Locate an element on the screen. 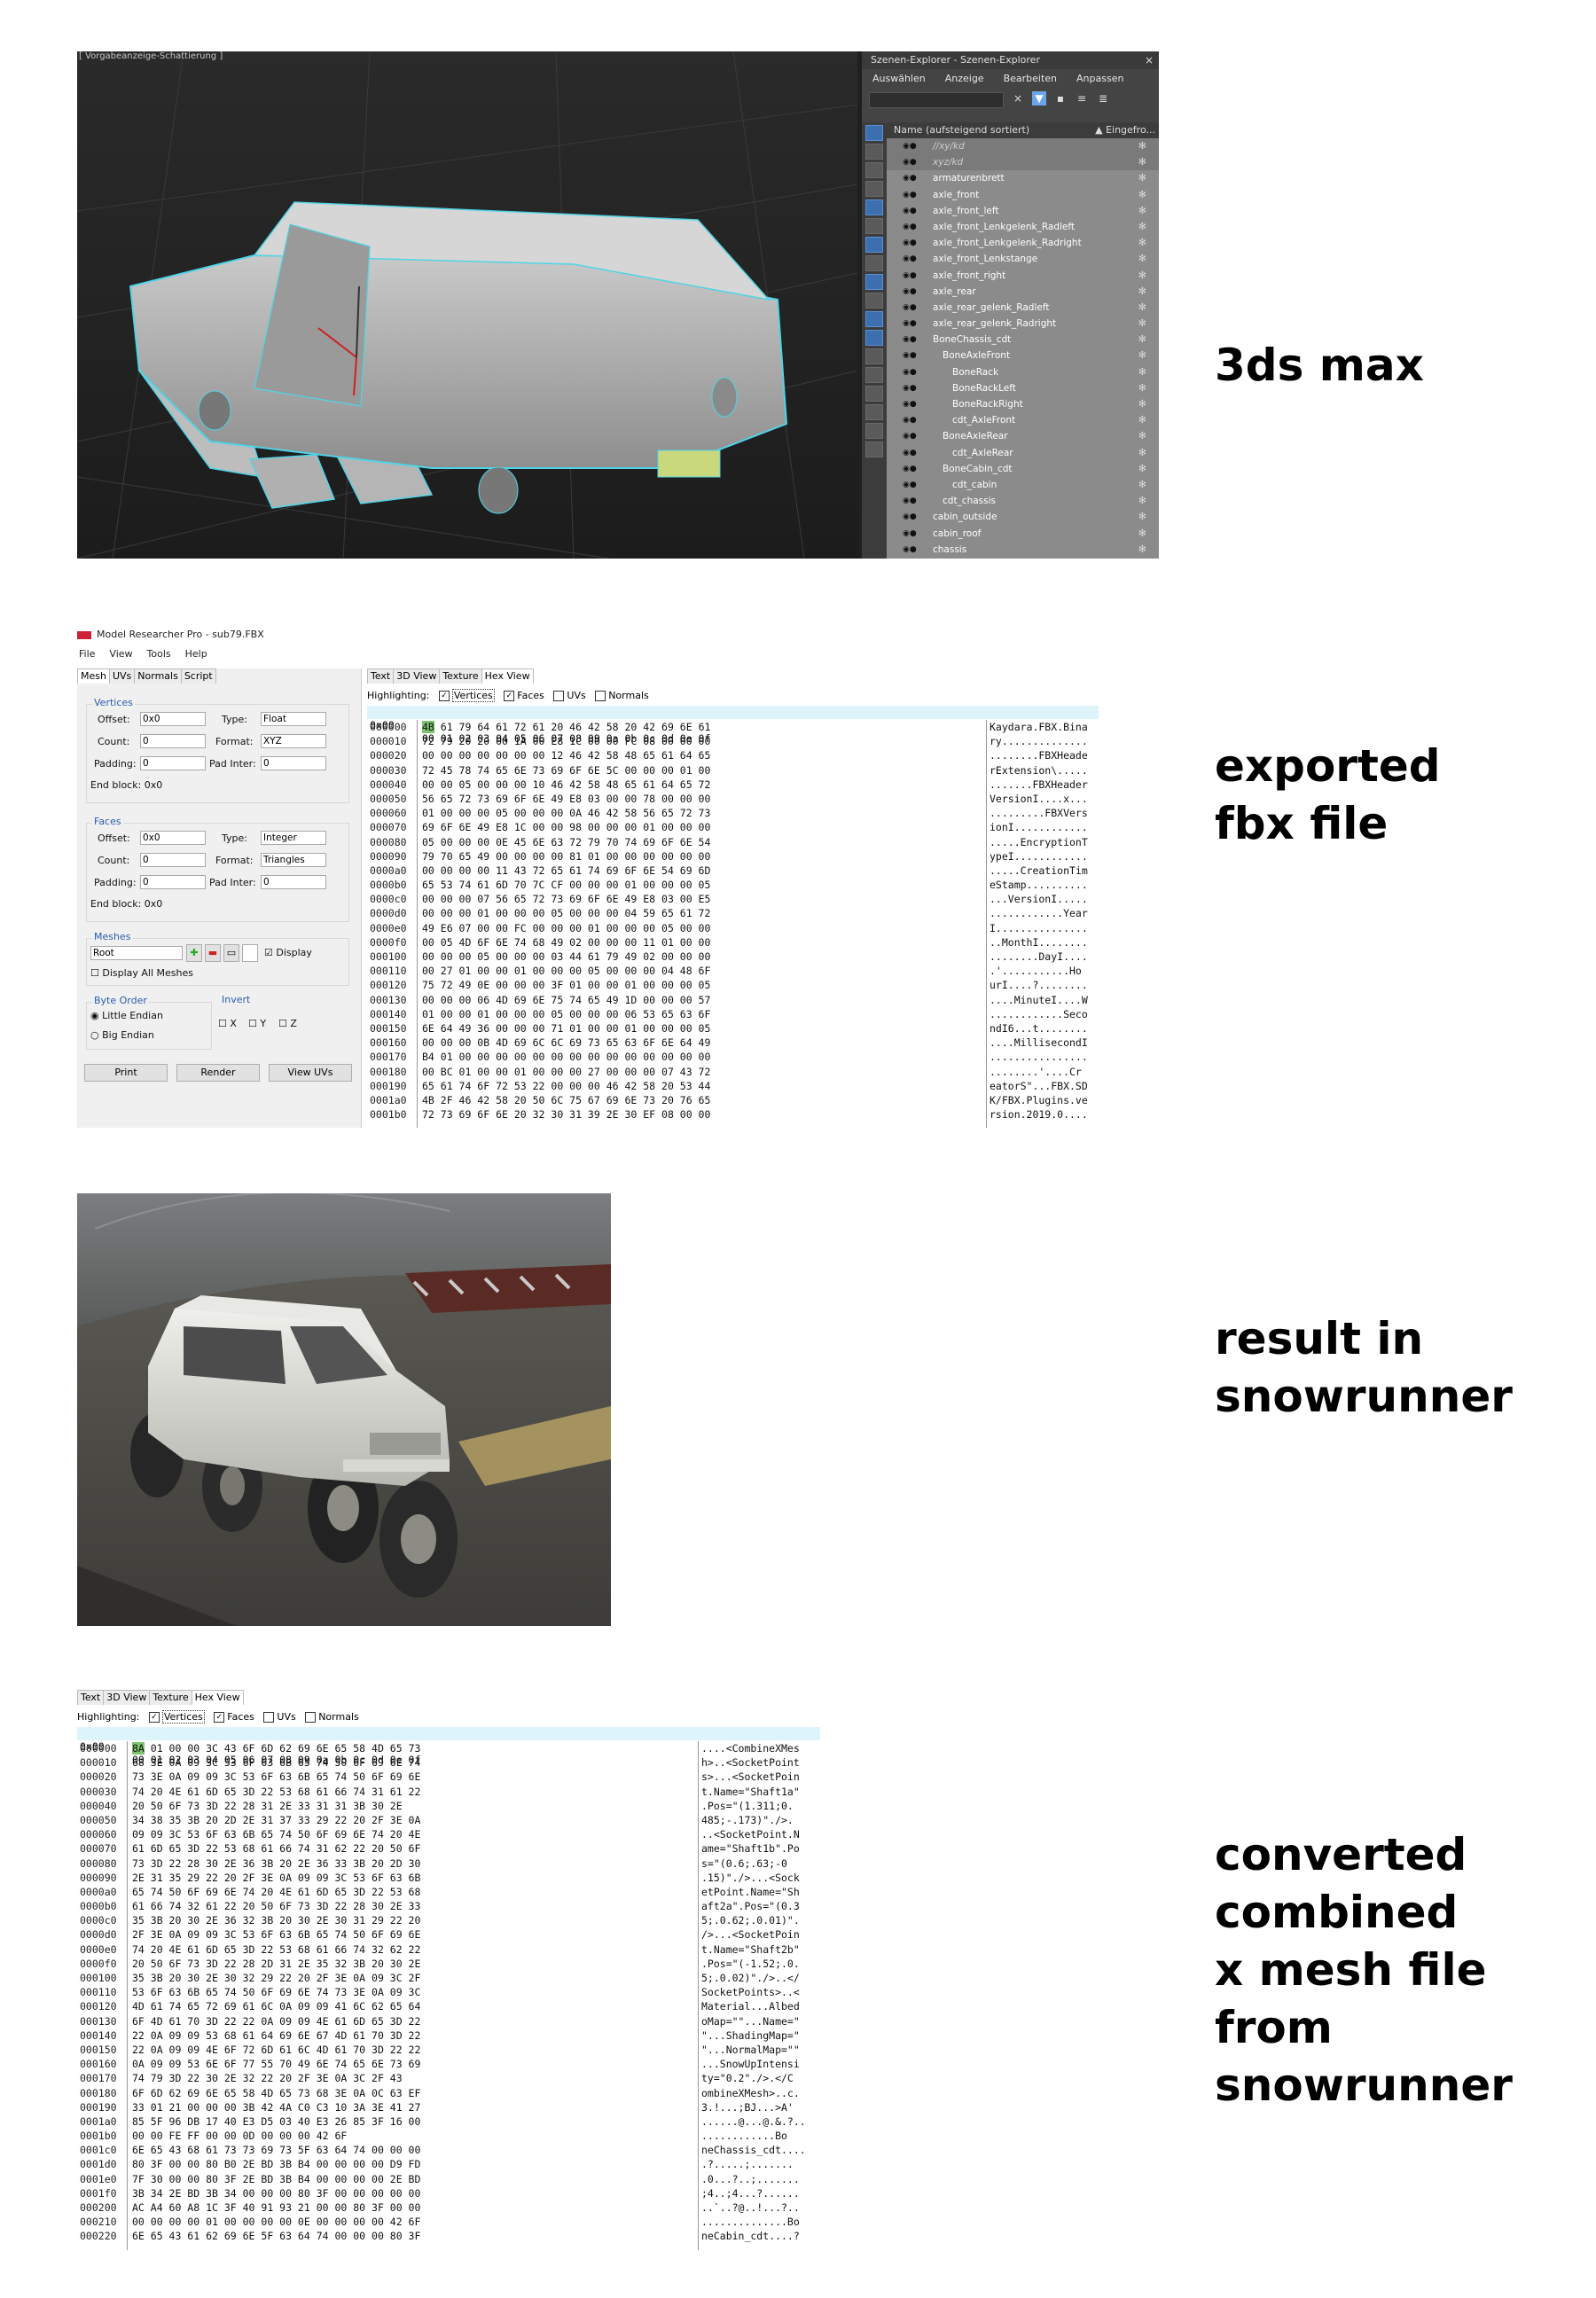 Image resolution: width=1596 pixels, height=2298 pixels. uvs-checkbox is located at coordinates (269, 1718).